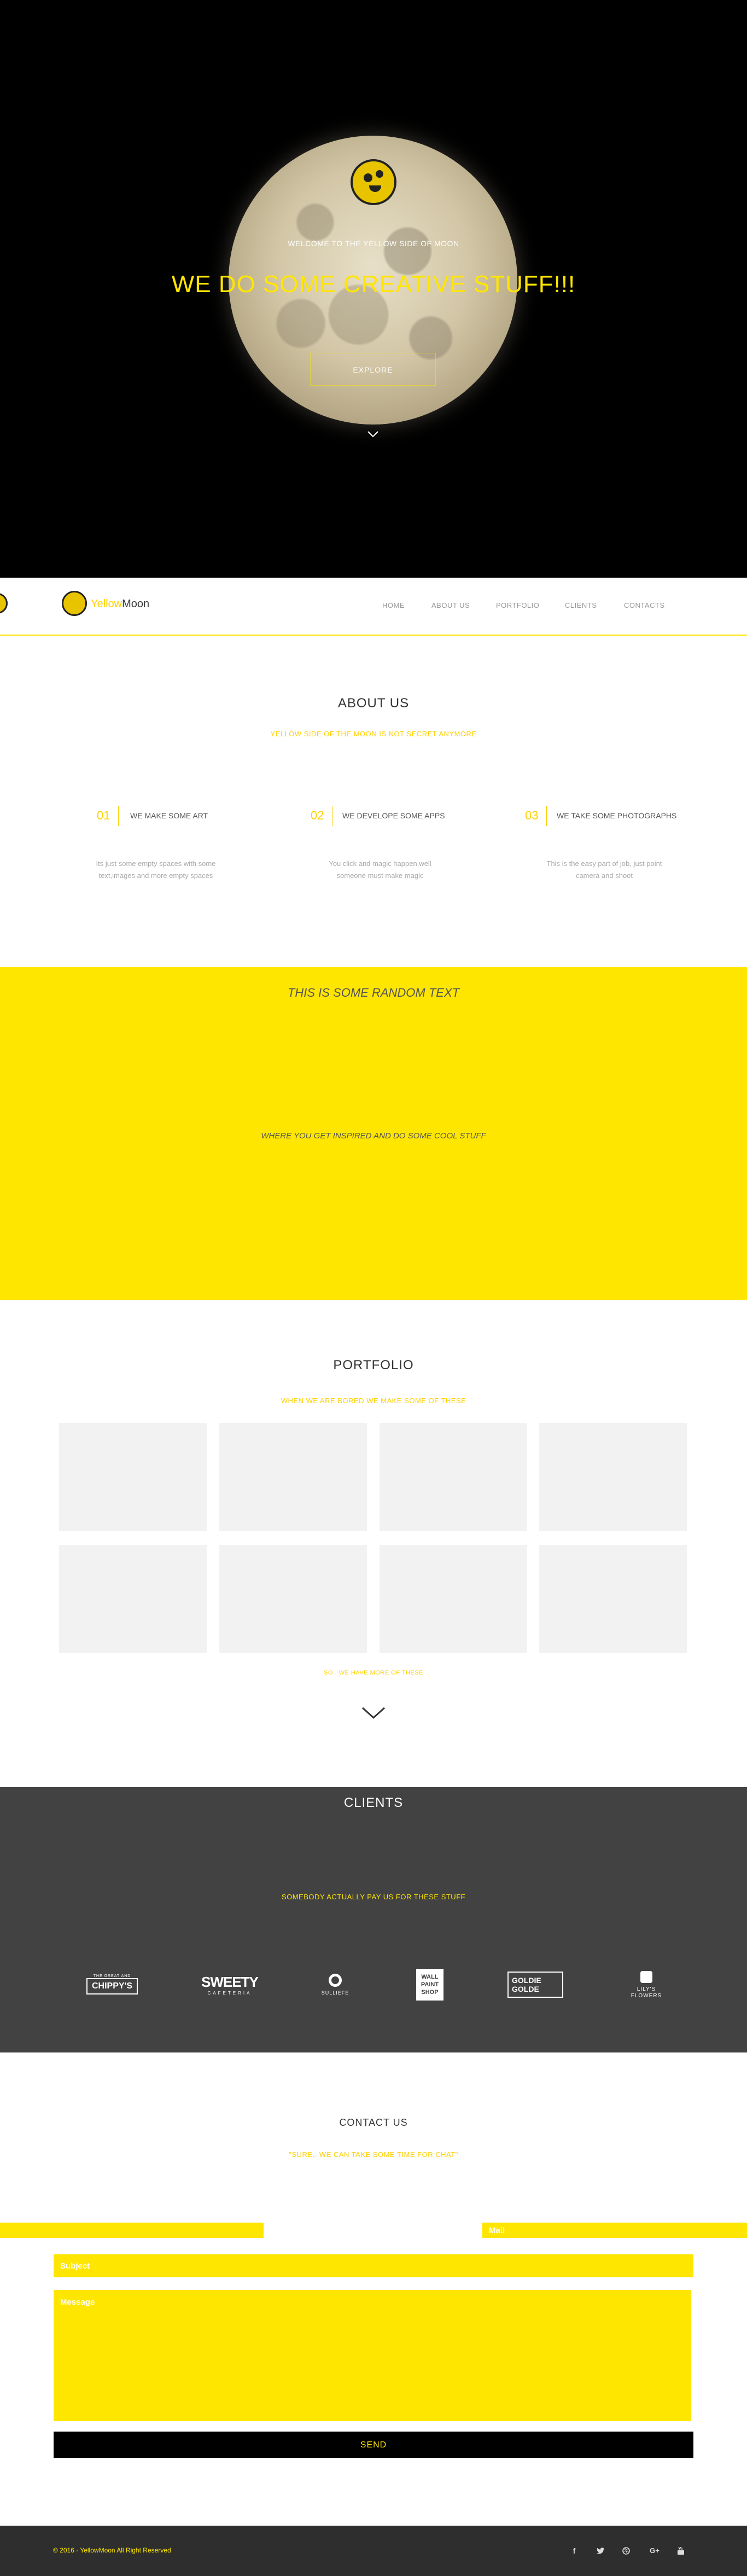 The width and height of the screenshot is (747, 2576). What do you see at coordinates (373, 1365) in the screenshot?
I see `portfolio-title: PORTFOLIO` at bounding box center [373, 1365].